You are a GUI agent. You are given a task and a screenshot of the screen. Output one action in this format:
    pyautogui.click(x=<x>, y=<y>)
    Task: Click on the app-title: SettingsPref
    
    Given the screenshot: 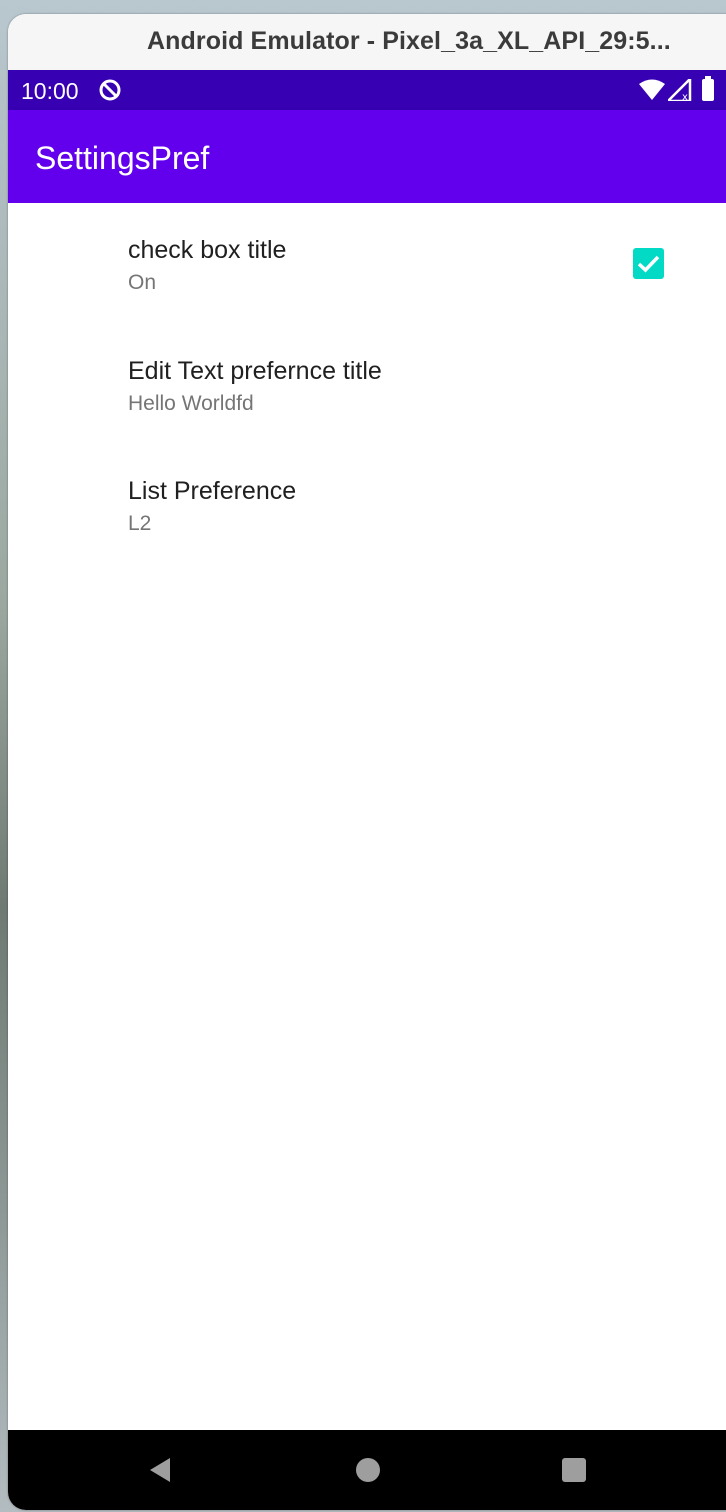 What is the action you would take?
    pyautogui.click(x=122, y=158)
    